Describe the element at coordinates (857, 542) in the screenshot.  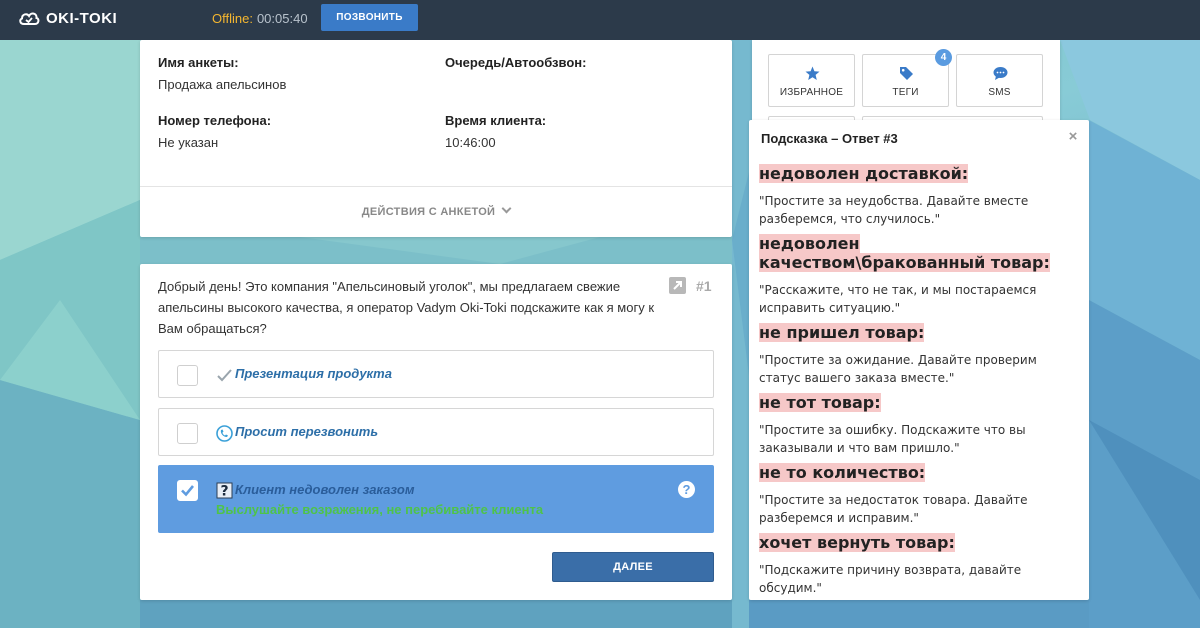
I see `hint-heading: хочет вернуть товар:` at that location.